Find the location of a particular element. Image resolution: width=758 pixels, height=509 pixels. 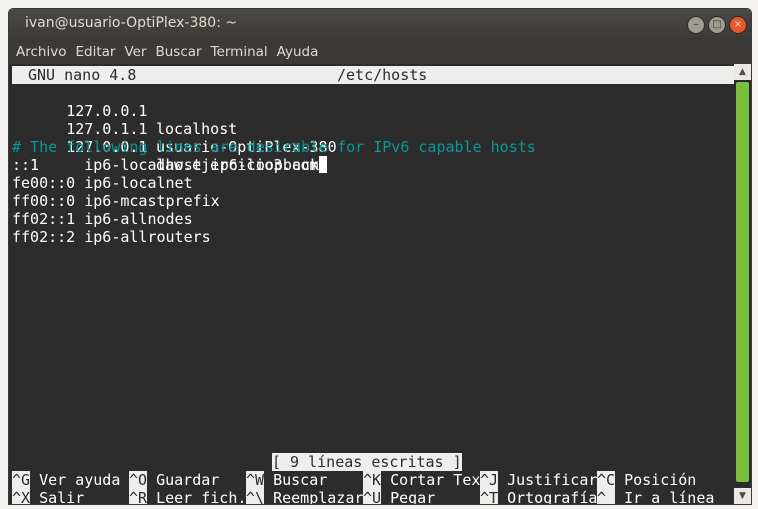

scrollbar: ▲ ▼ is located at coordinates (742, 284).